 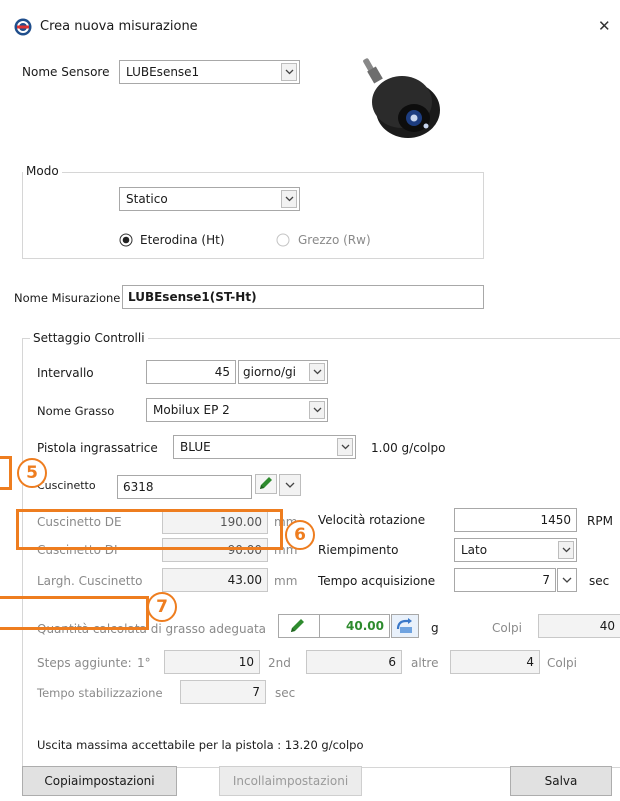 What do you see at coordinates (97, 448) in the screenshot?
I see `gun-label: Pistola ingrassatrice` at bounding box center [97, 448].